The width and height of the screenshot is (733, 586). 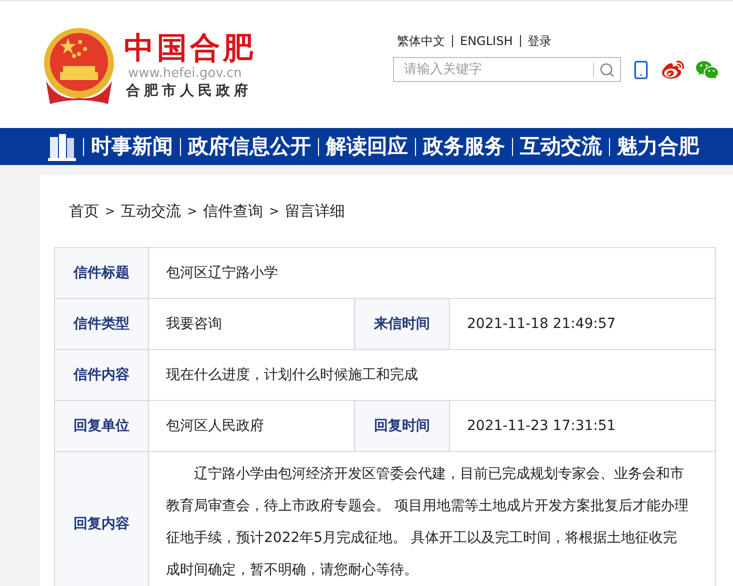 What do you see at coordinates (541, 324) in the screenshot?
I see `field-value: 2021-11-18 21:49:57` at bounding box center [541, 324].